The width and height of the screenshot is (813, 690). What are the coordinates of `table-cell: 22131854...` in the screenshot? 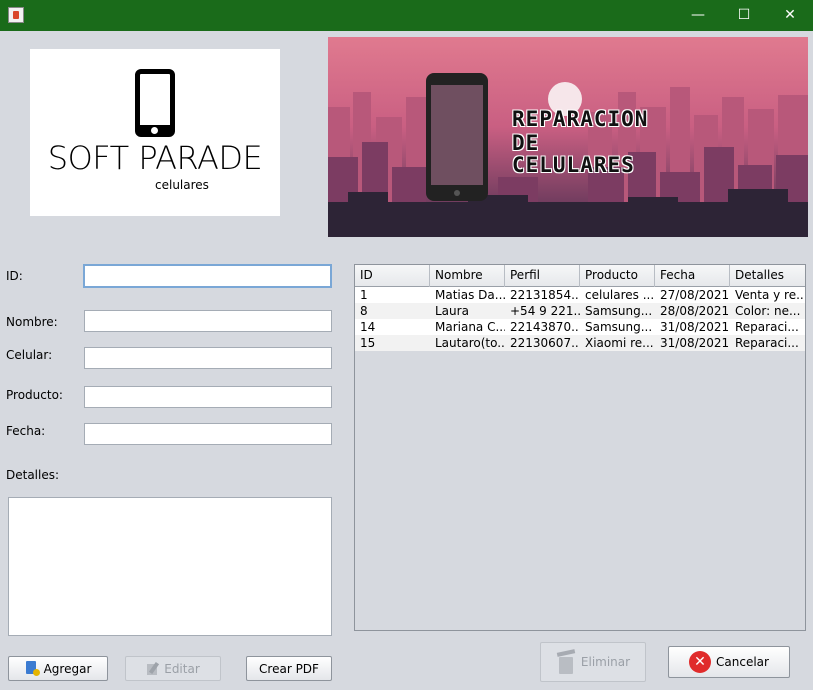 It's located at (545, 295).